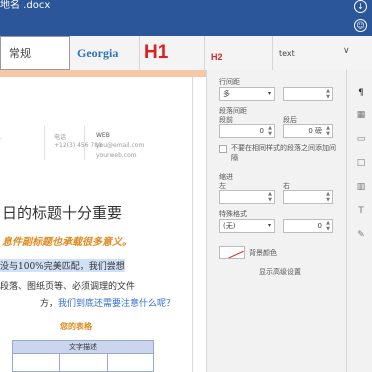 This screenshot has width=372, height=372. Describe the element at coordinates (359, 221) in the screenshot. I see `right-toolbar: ¶ ▦ ▭ □ ▥ T ✎` at that location.